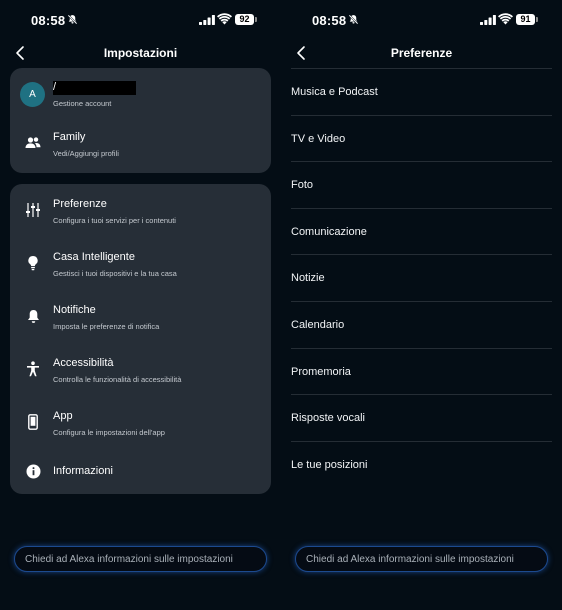 This screenshot has height=610, width=562. What do you see at coordinates (82, 103) in the screenshot?
I see `account-subtitle: Gestione account` at bounding box center [82, 103].